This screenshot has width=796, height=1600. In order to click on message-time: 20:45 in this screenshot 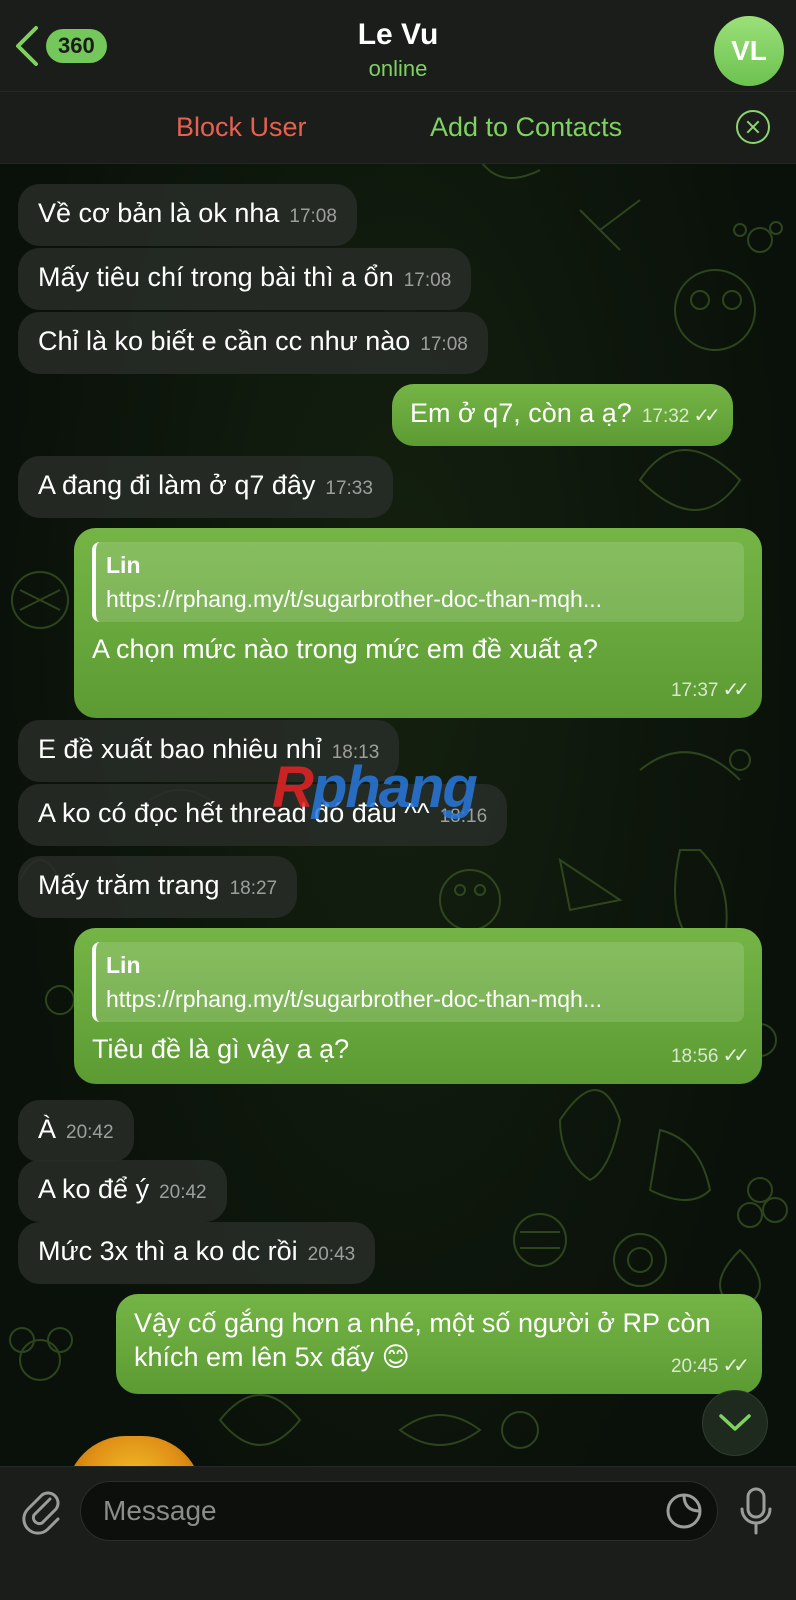, I will do `click(694, 1366)`.